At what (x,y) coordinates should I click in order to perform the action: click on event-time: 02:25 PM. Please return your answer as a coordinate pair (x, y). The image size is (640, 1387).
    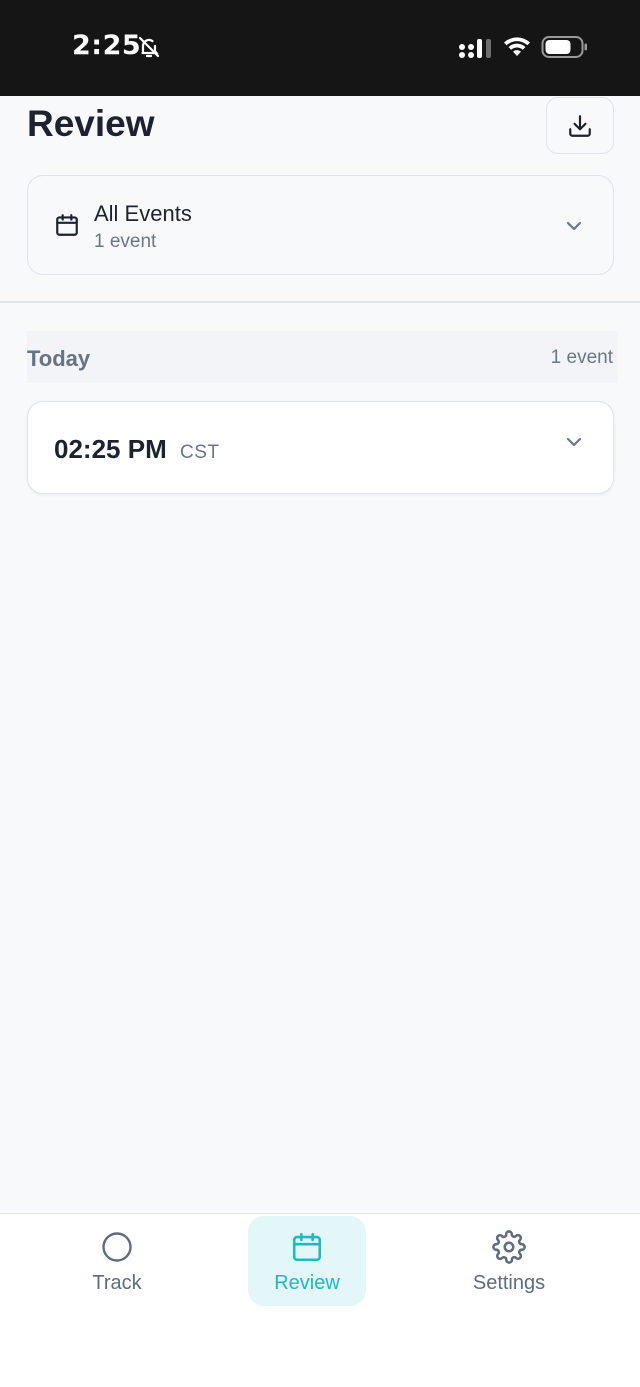
    Looking at the image, I should click on (110, 449).